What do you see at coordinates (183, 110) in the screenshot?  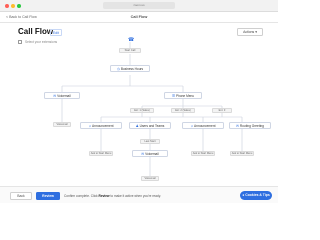 I see `phone-menu-option-2: Ext: 2 (Sales)` at bounding box center [183, 110].